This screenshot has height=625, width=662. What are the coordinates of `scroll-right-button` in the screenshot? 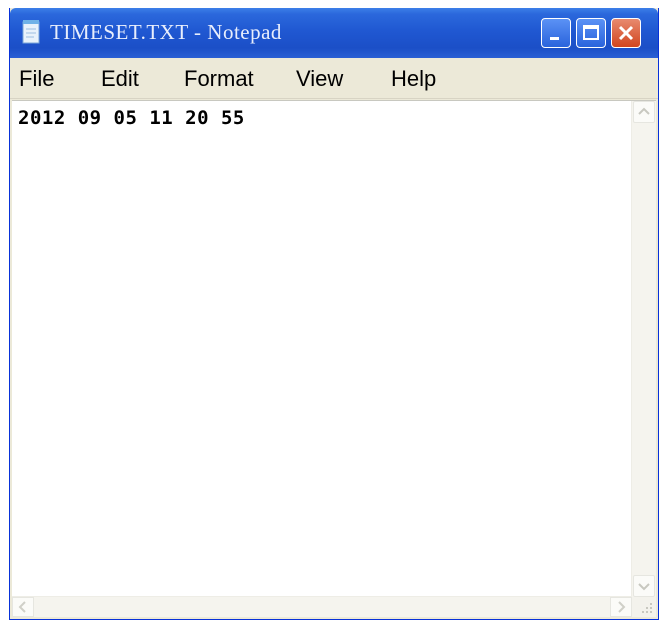 It's located at (621, 607).